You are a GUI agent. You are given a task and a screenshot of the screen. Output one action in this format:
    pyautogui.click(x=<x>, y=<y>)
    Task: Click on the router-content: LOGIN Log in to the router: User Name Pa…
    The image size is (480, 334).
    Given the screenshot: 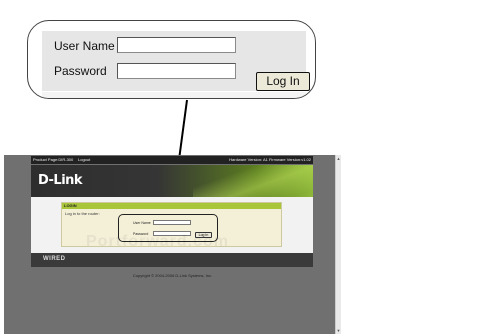 What is the action you would take?
    pyautogui.click(x=172, y=225)
    